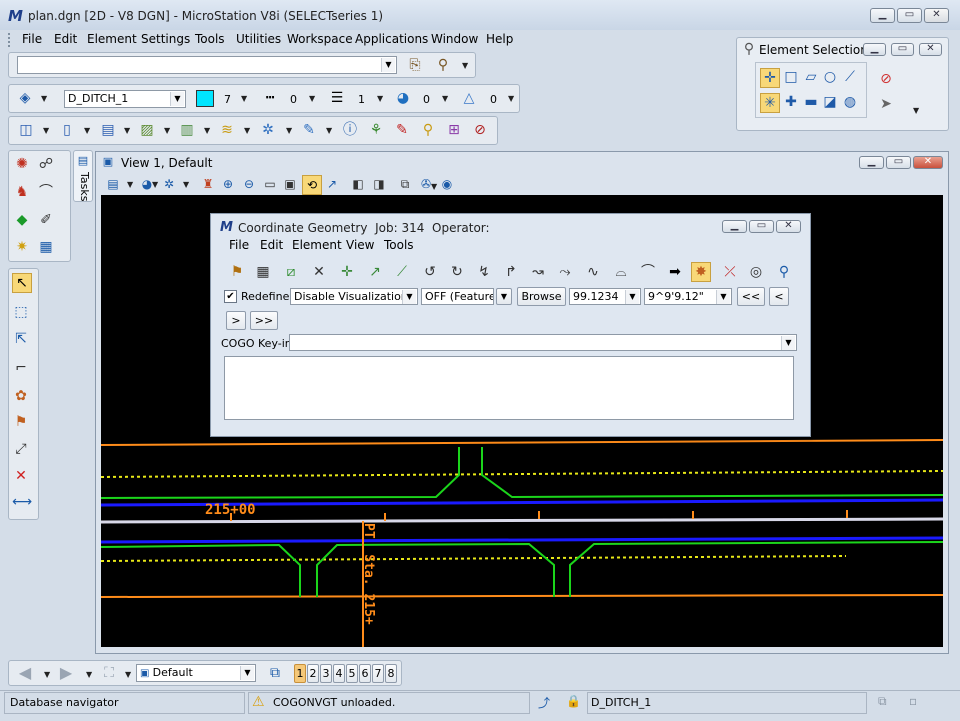 The width and height of the screenshot is (960, 721). I want to click on menu-utilities: Utilities, so click(258, 39).